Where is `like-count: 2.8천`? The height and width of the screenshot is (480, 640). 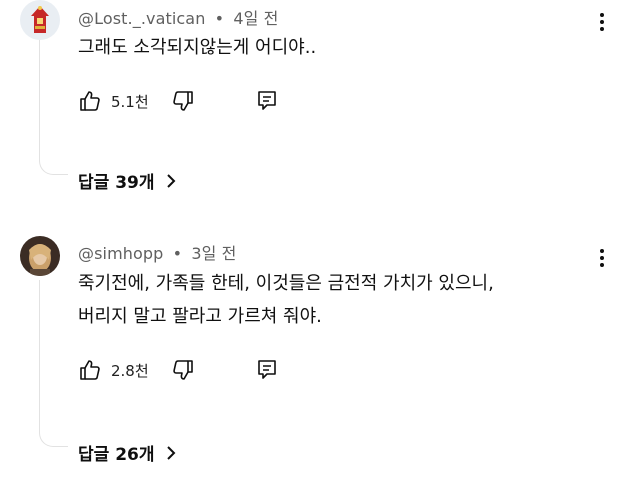 like-count: 2.8천 is located at coordinates (130, 371).